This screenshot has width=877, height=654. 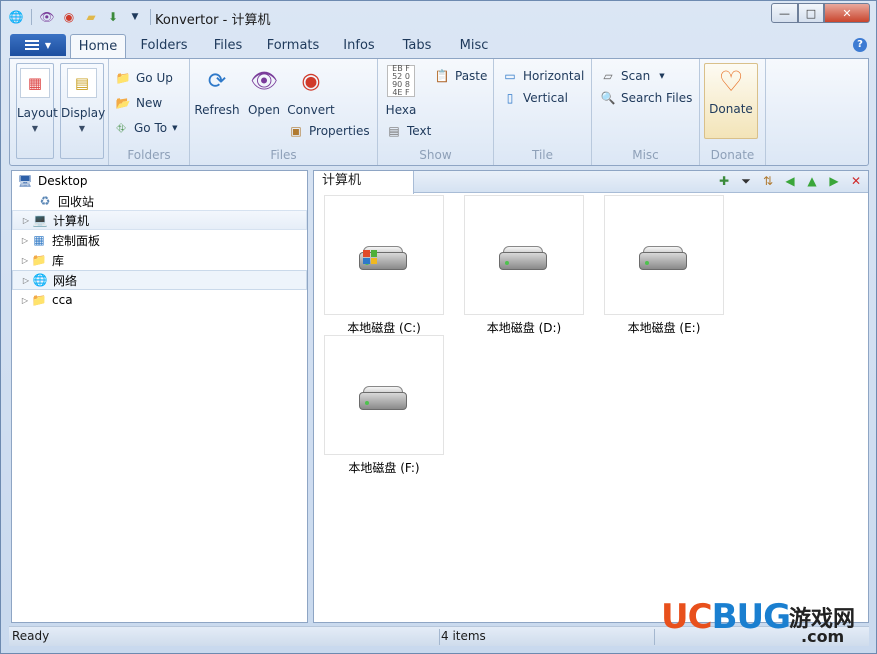 What do you see at coordinates (364, 182) in the screenshot?
I see `content-tab: 计算机` at bounding box center [364, 182].